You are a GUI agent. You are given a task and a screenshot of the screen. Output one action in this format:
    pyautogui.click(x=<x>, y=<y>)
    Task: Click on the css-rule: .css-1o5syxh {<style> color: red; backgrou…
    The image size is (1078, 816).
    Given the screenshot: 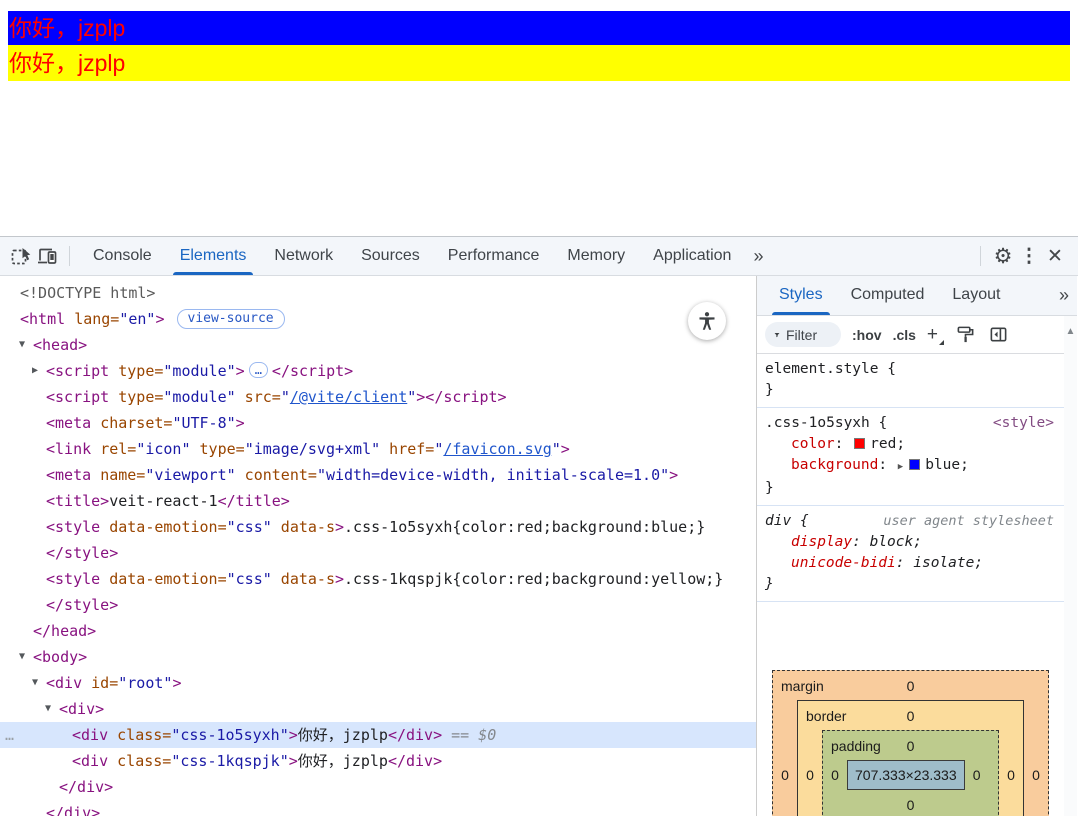 What is the action you would take?
    pyautogui.click(x=910, y=457)
    